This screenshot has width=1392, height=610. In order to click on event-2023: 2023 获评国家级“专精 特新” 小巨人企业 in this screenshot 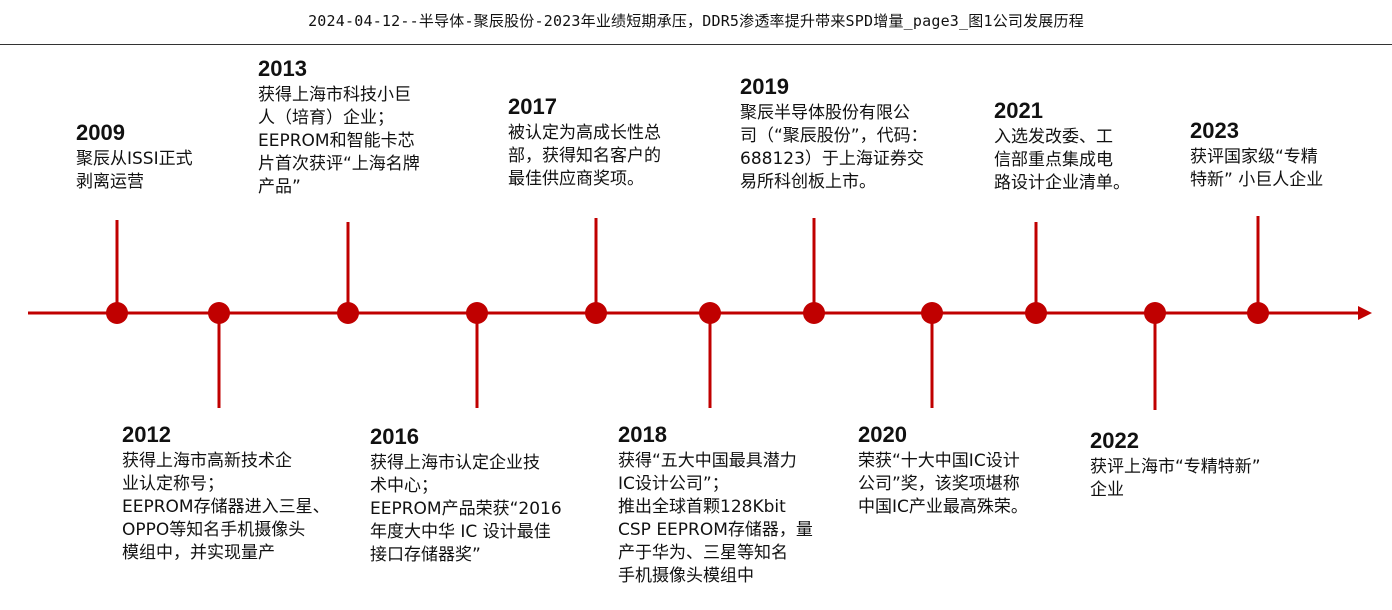, I will do `click(1256, 155)`.